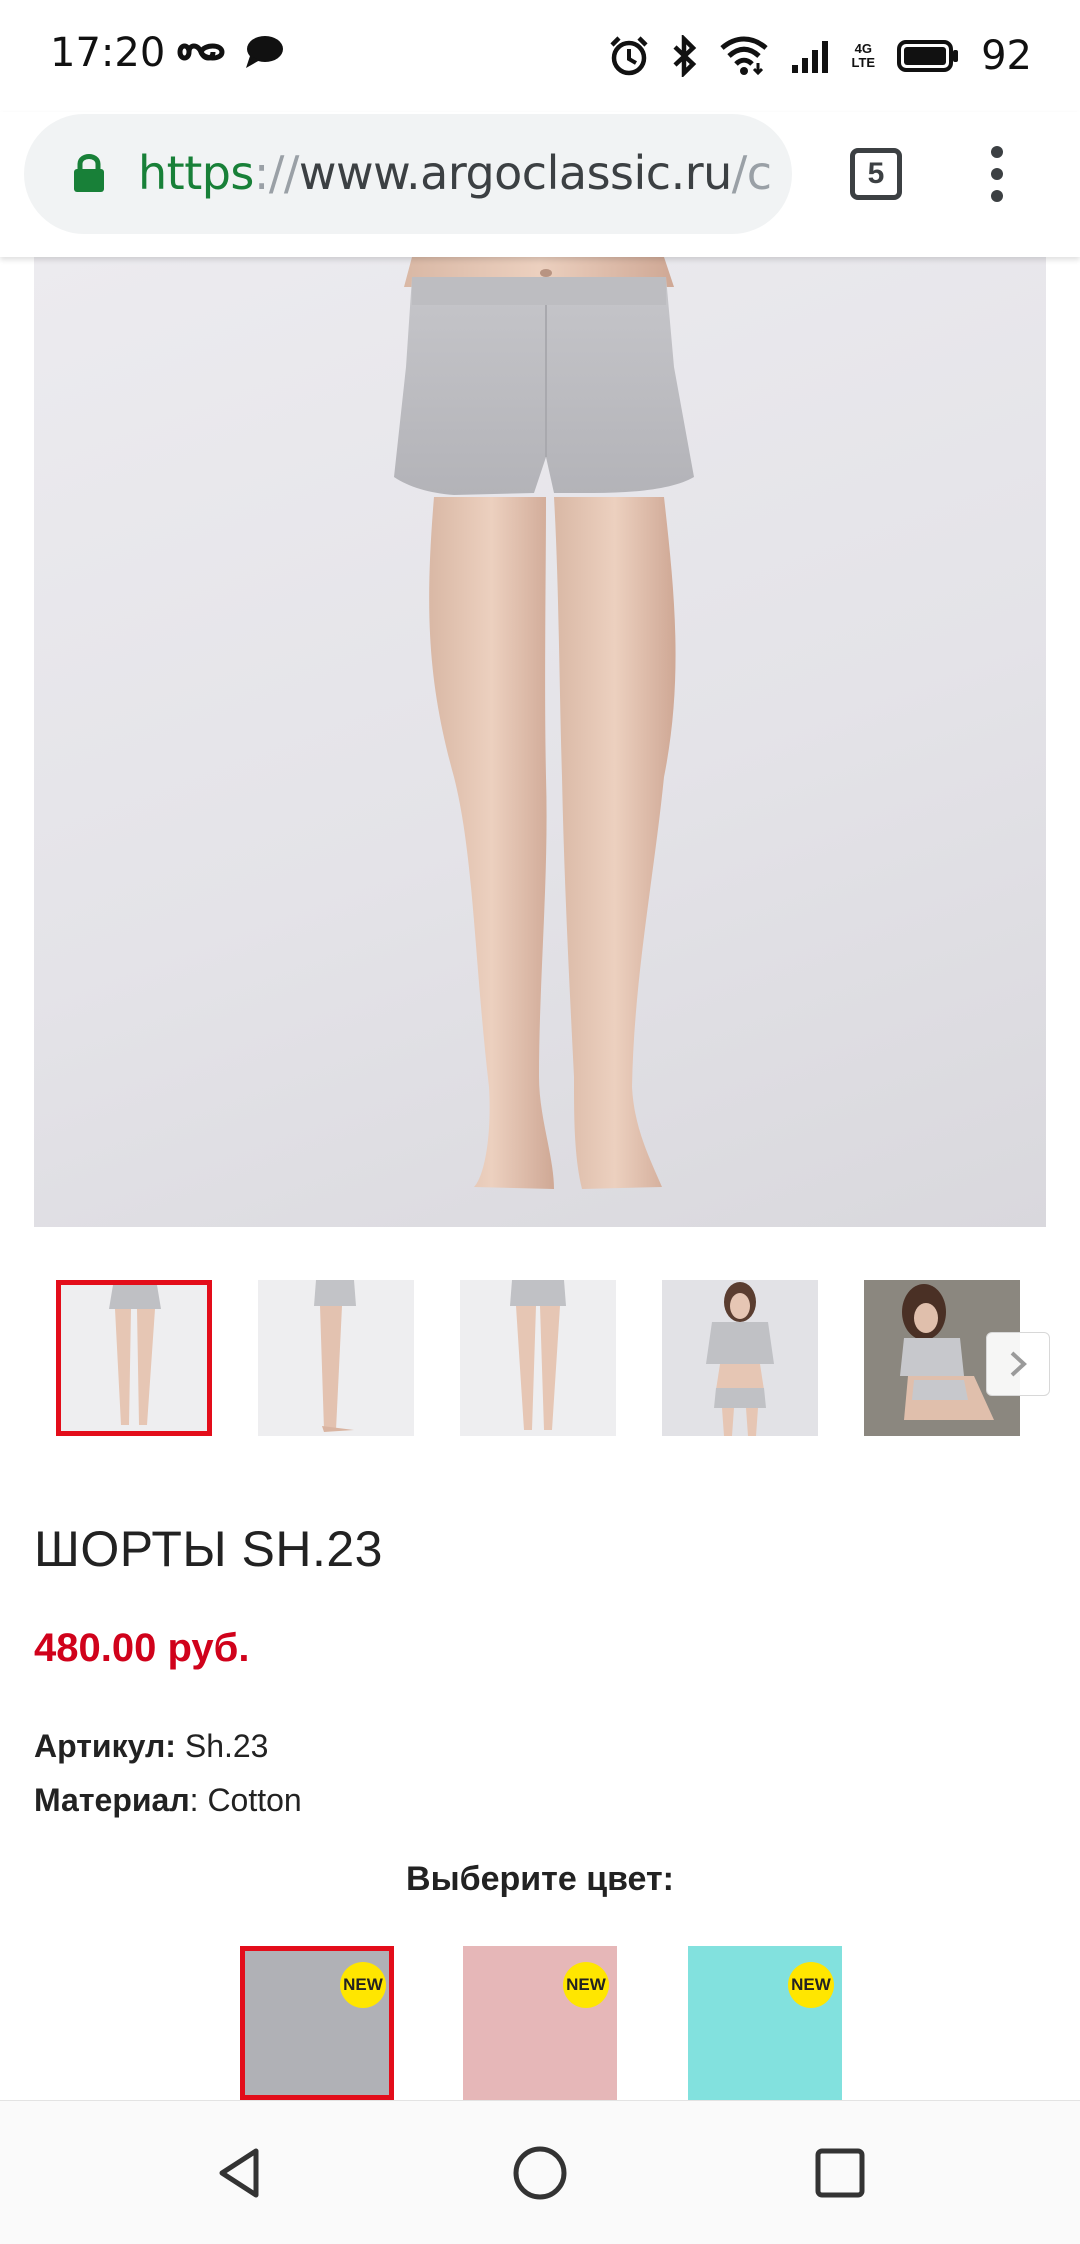 The image size is (1080, 2244). What do you see at coordinates (515, 173) in the screenshot?
I see `url-host: www.argoclassic.ru` at bounding box center [515, 173].